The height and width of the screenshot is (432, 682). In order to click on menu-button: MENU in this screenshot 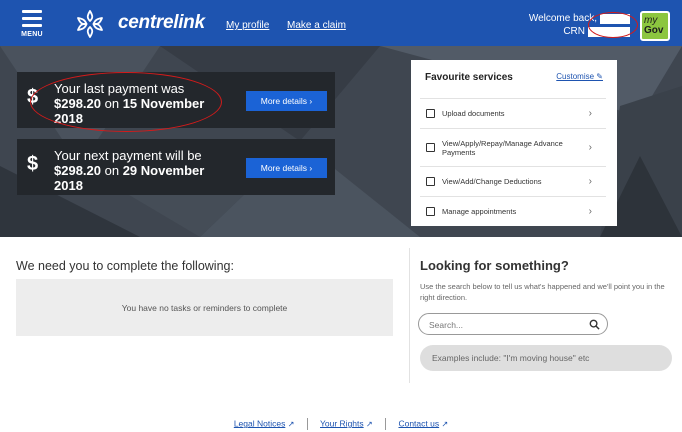, I will do `click(32, 24)`.